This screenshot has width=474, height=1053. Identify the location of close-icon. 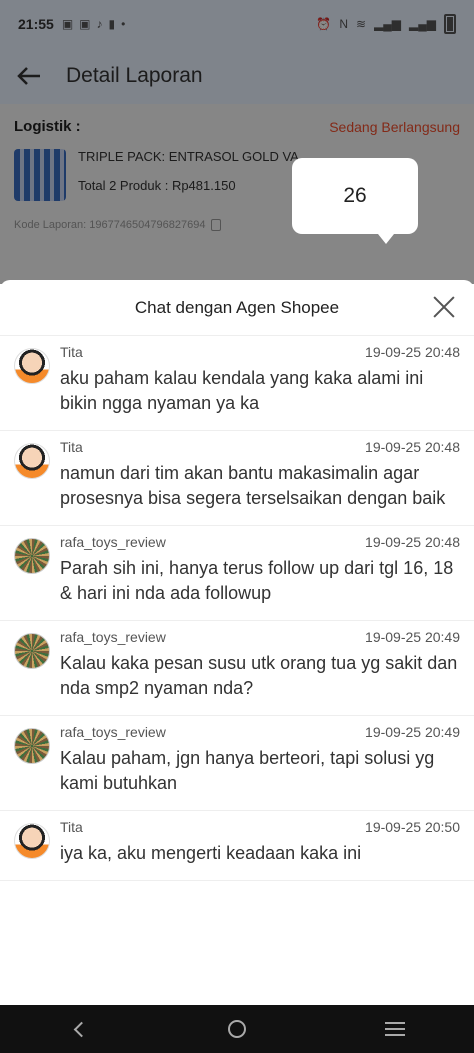
(444, 307).